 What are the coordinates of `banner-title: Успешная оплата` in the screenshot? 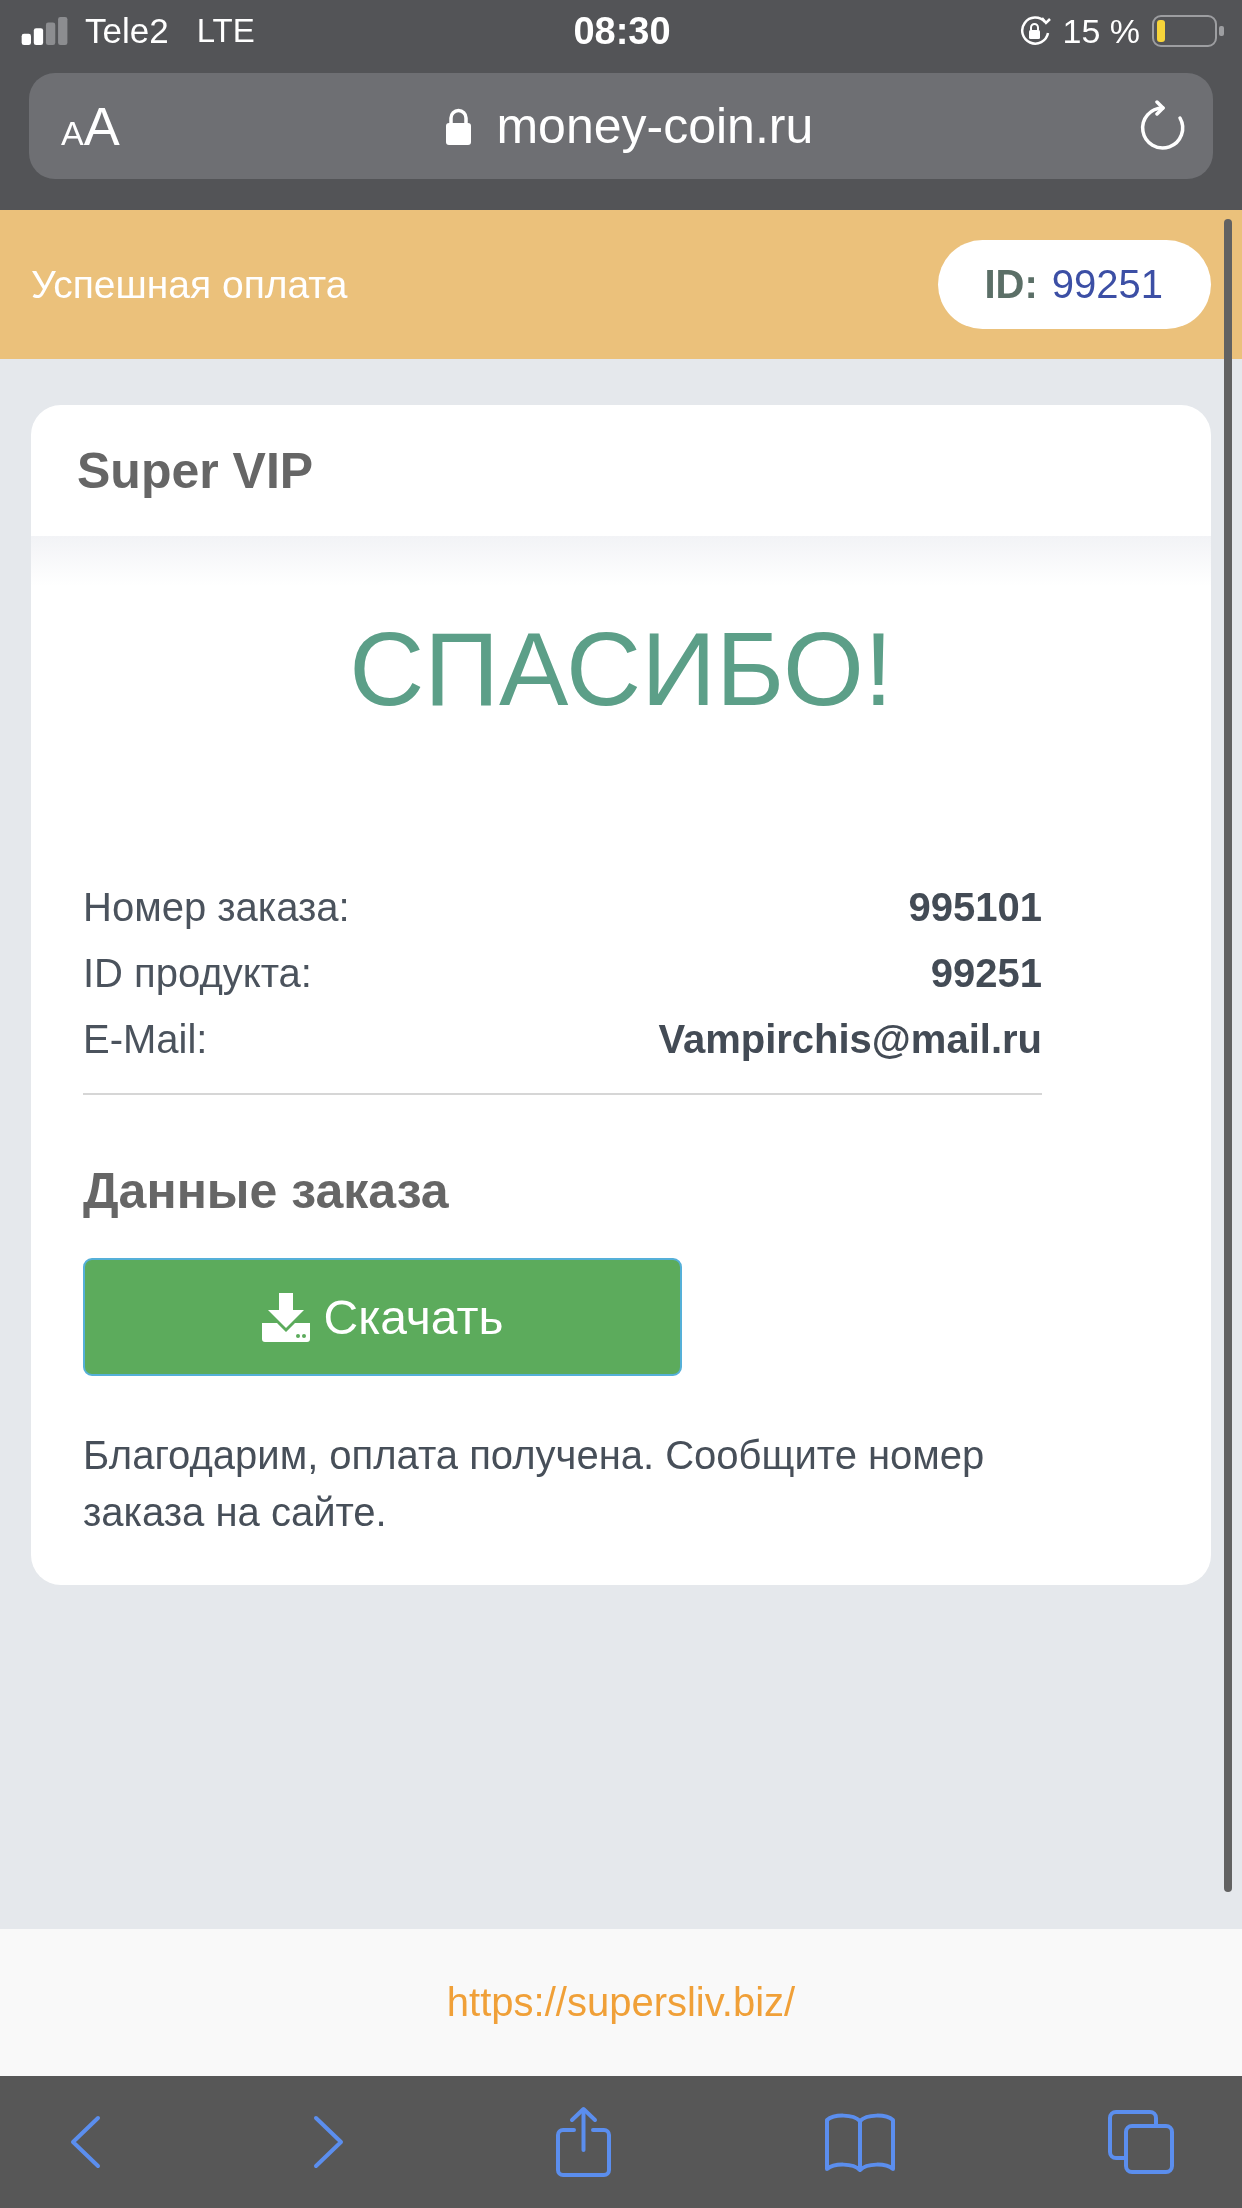 It's located at (189, 284).